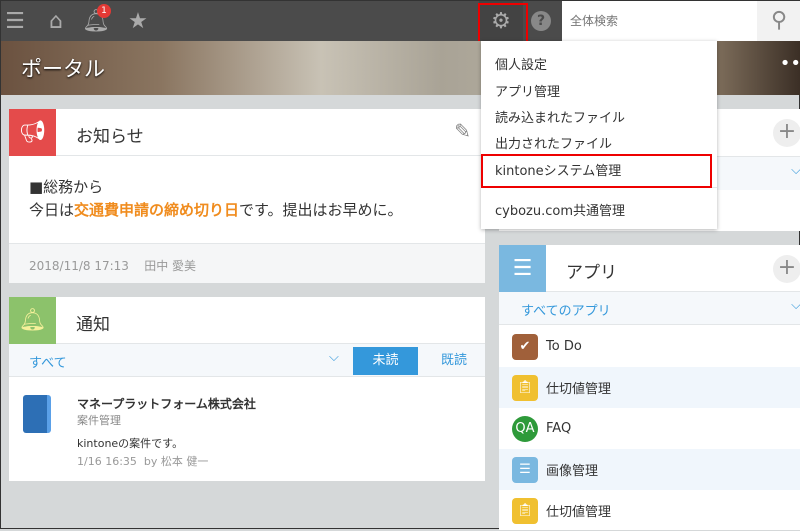  I want to click on notebook-icon, so click(37, 414).